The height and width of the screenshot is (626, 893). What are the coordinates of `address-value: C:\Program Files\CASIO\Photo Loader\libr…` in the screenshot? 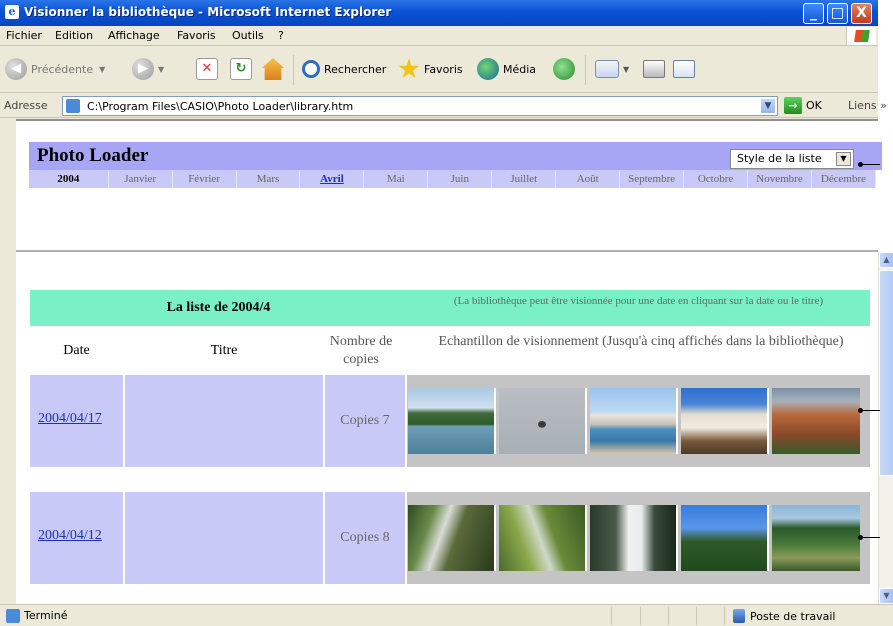 It's located at (220, 106).